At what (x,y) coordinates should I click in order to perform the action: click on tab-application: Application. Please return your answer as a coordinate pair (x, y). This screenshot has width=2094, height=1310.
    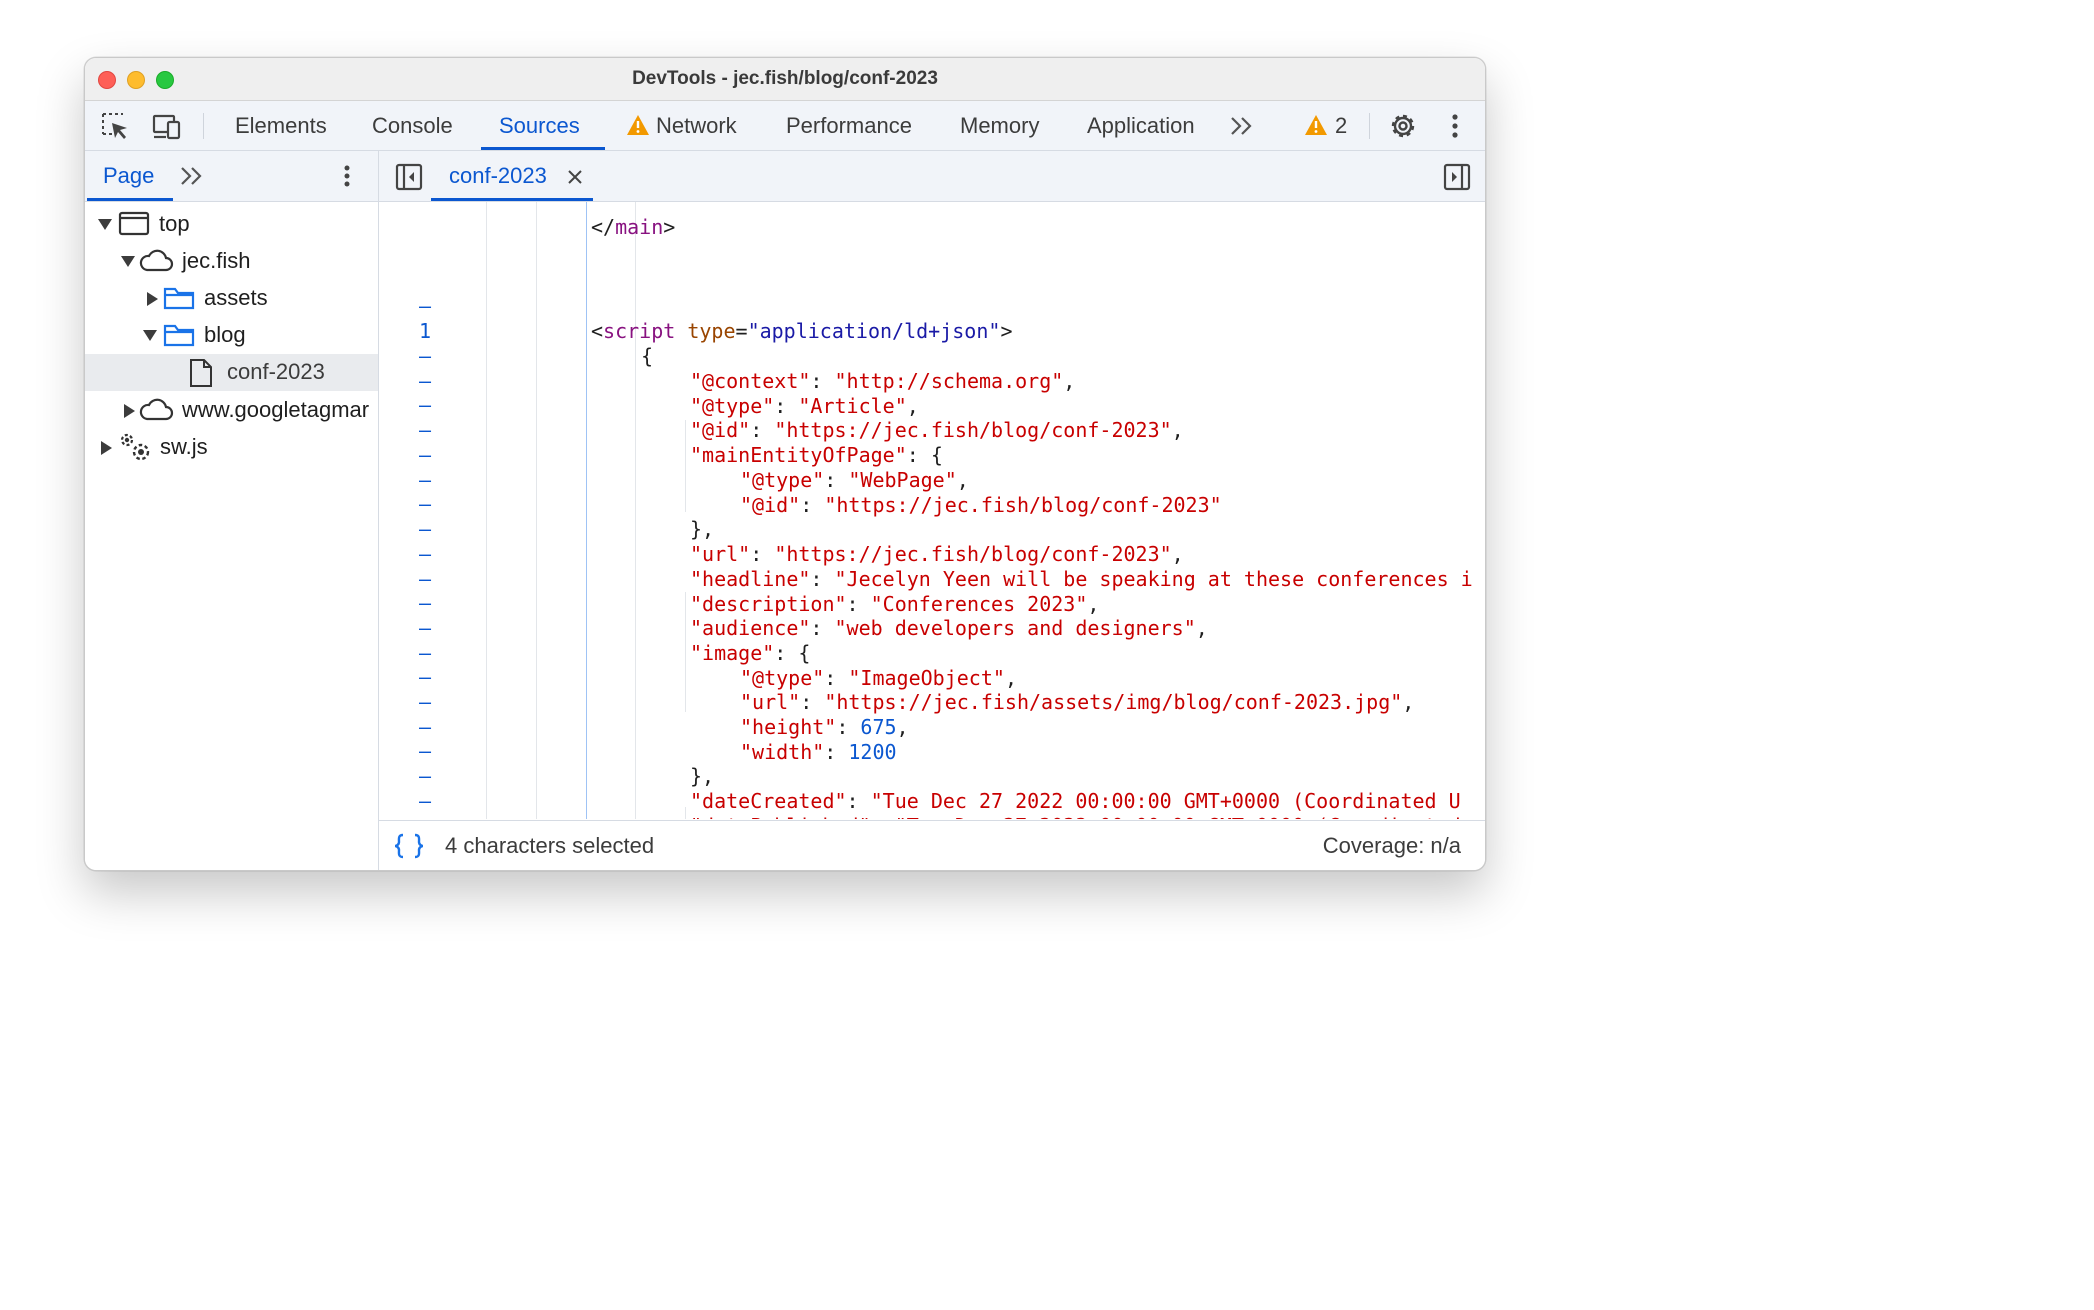
    Looking at the image, I should click on (1141, 125).